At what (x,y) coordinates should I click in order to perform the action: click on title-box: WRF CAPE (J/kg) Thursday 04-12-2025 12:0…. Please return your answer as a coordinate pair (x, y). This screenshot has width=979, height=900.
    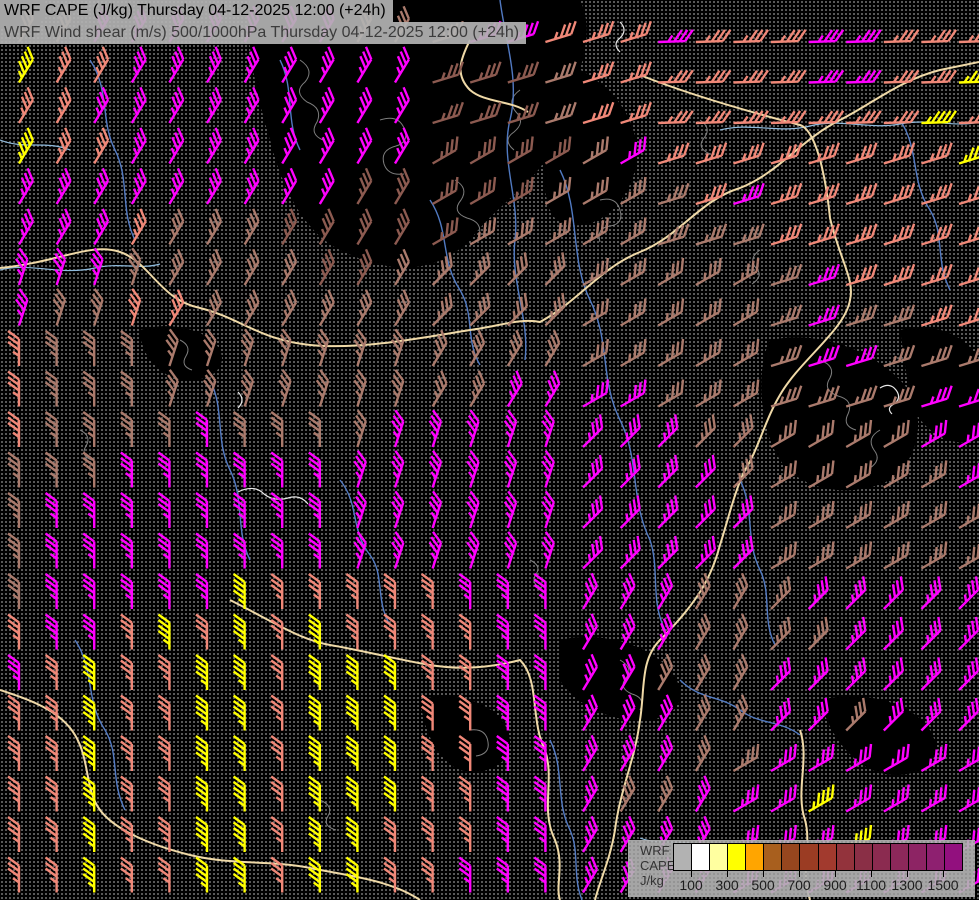
    Looking at the image, I should click on (263, 22).